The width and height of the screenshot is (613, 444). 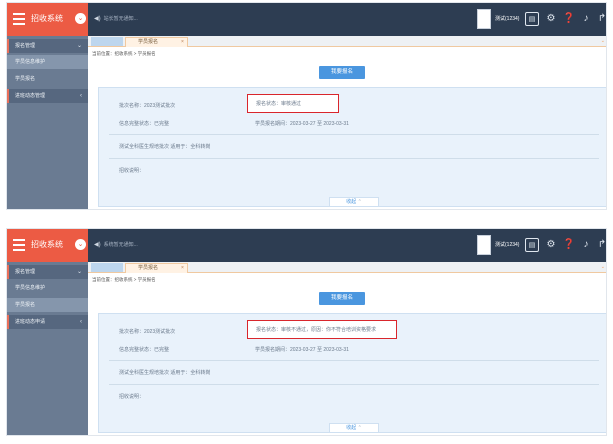 What do you see at coordinates (279, 104) in the screenshot?
I see `registration-status: 报名状态：审核通过` at bounding box center [279, 104].